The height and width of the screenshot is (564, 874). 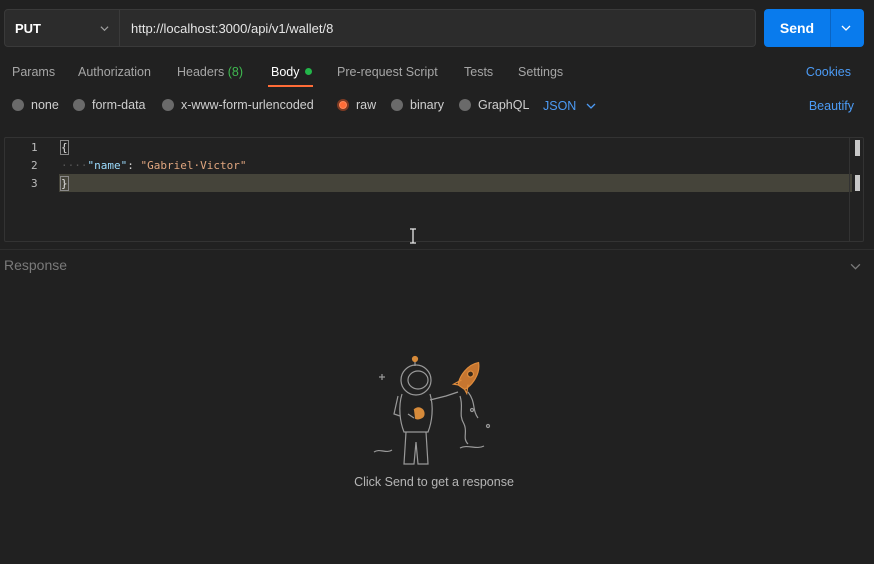 I want to click on send-divider, so click(x=830, y=28).